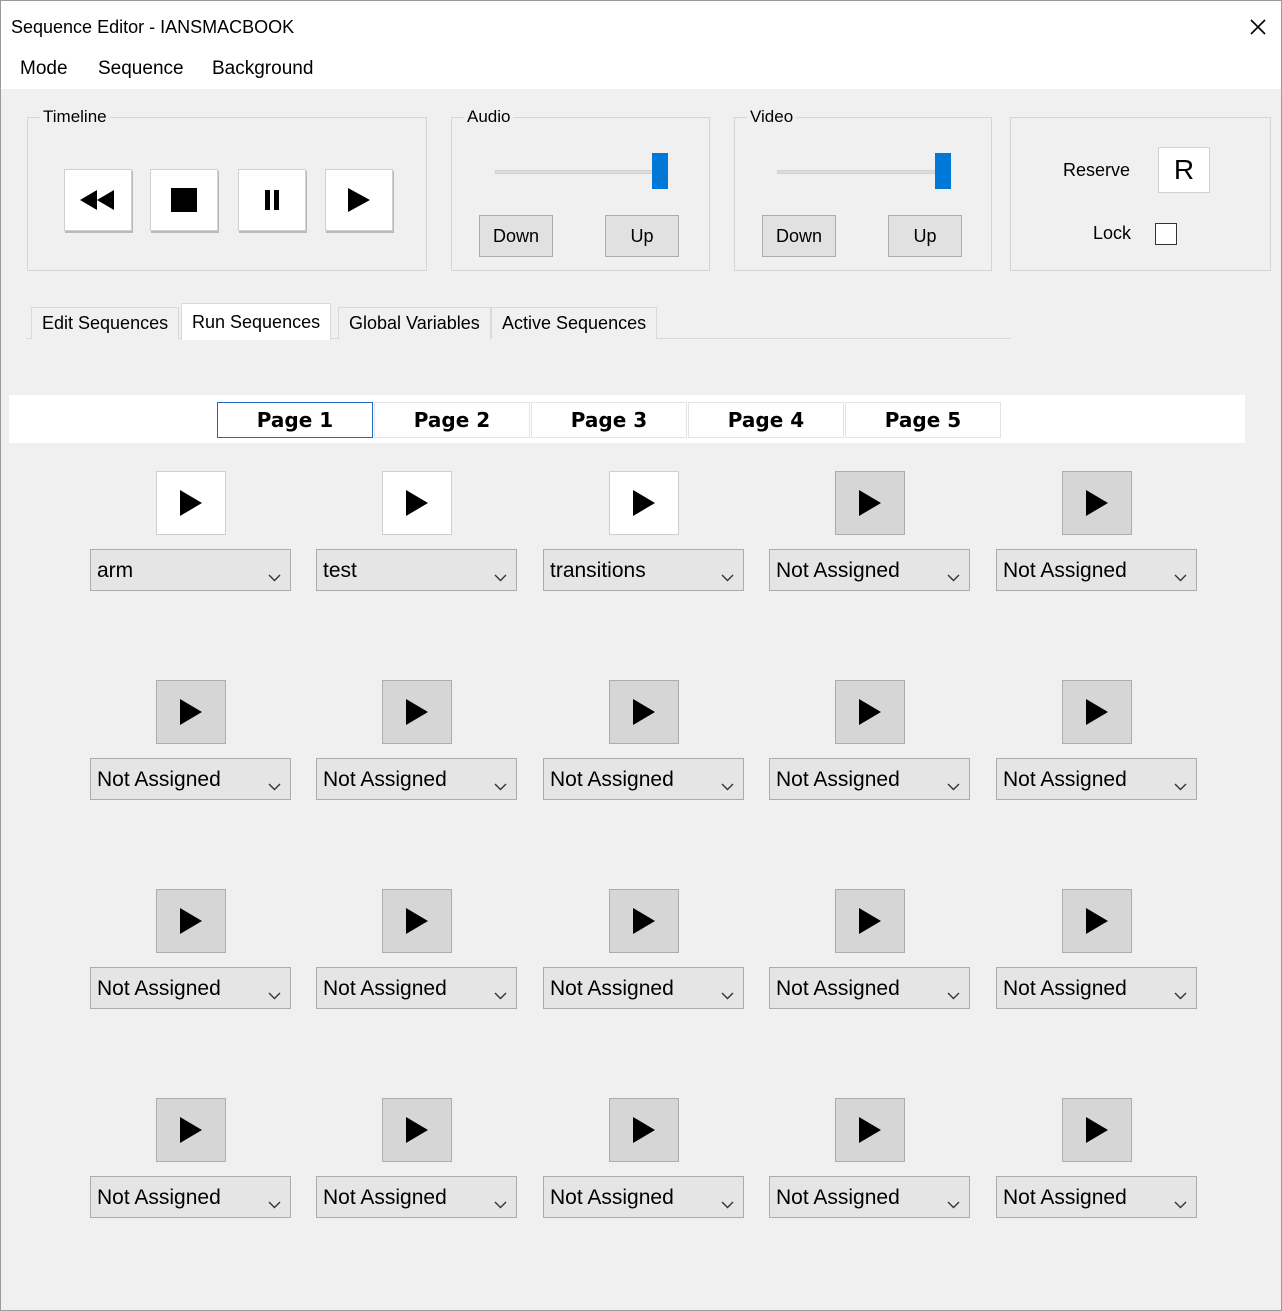 The height and width of the screenshot is (1311, 1282). I want to click on play-button, so click(359, 200).